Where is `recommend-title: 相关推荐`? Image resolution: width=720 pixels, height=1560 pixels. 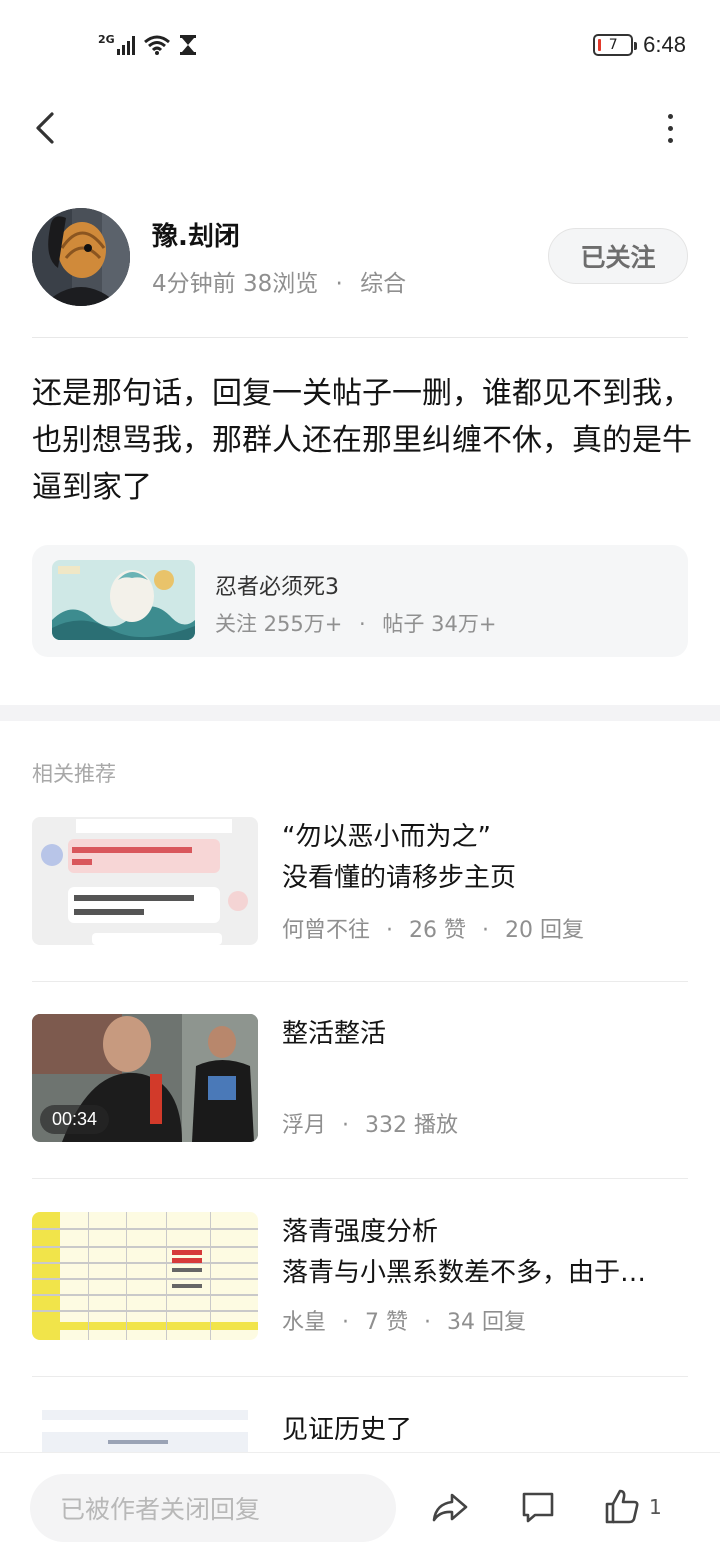 recommend-title: 相关推荐 is located at coordinates (74, 774).